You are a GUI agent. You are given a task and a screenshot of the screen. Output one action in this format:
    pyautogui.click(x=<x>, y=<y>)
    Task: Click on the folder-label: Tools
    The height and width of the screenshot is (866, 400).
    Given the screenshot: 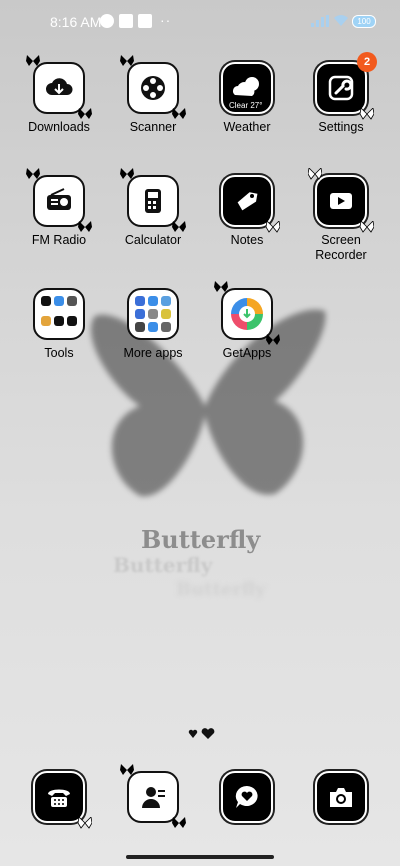 What is the action you would take?
    pyautogui.click(x=59, y=353)
    